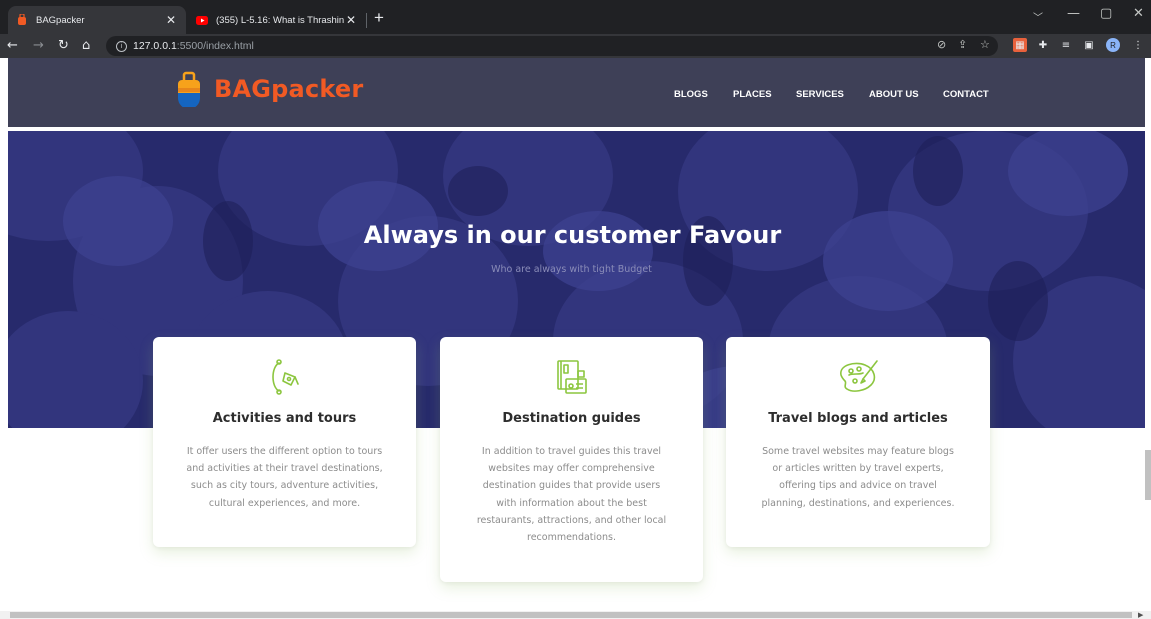 The image size is (1151, 619). What do you see at coordinates (1020, 45) in the screenshot?
I see `extension-app-icon: ▦` at bounding box center [1020, 45].